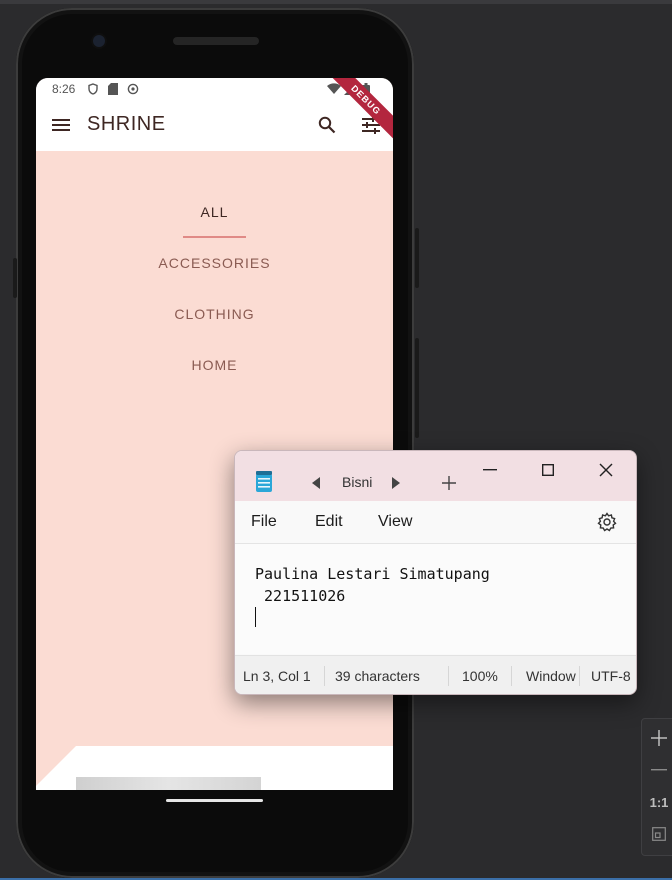 Image resolution: width=672 pixels, height=880 pixels. I want to click on actual-size-button: 1:1, so click(657, 802).